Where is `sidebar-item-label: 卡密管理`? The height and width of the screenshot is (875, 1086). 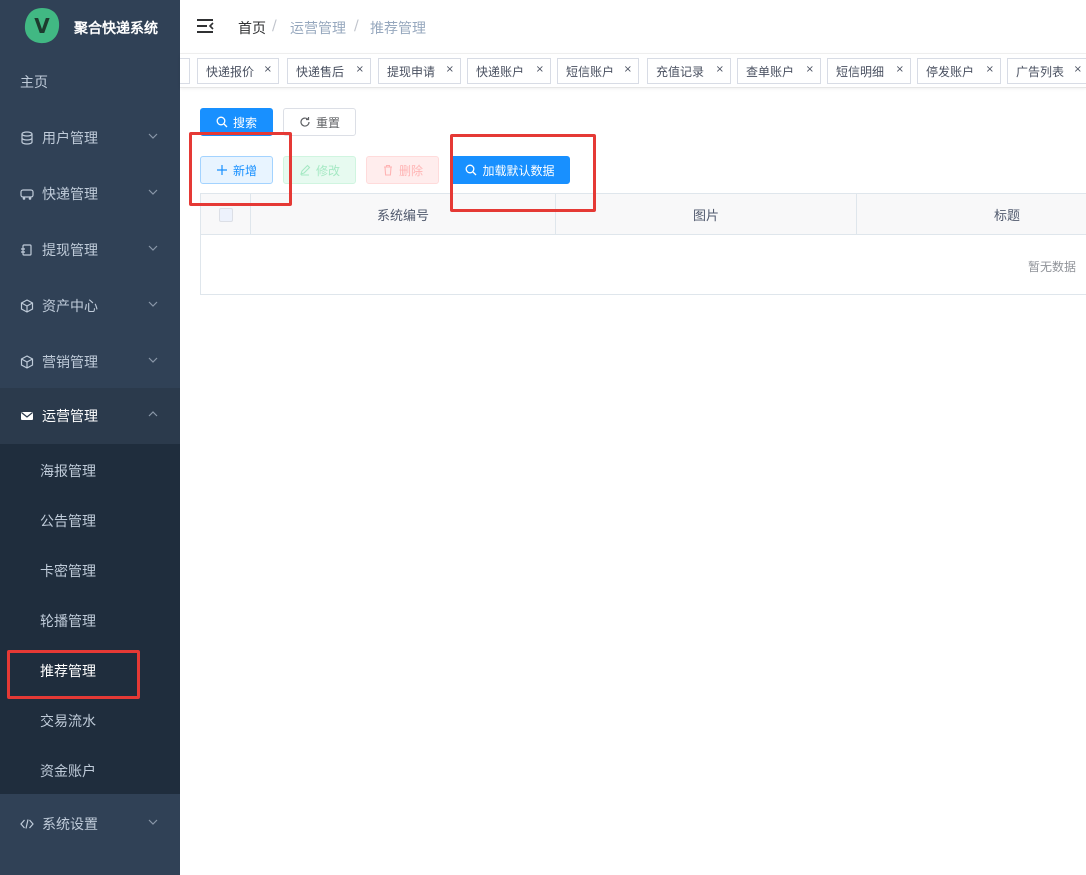 sidebar-item-label: 卡密管理 is located at coordinates (68, 572).